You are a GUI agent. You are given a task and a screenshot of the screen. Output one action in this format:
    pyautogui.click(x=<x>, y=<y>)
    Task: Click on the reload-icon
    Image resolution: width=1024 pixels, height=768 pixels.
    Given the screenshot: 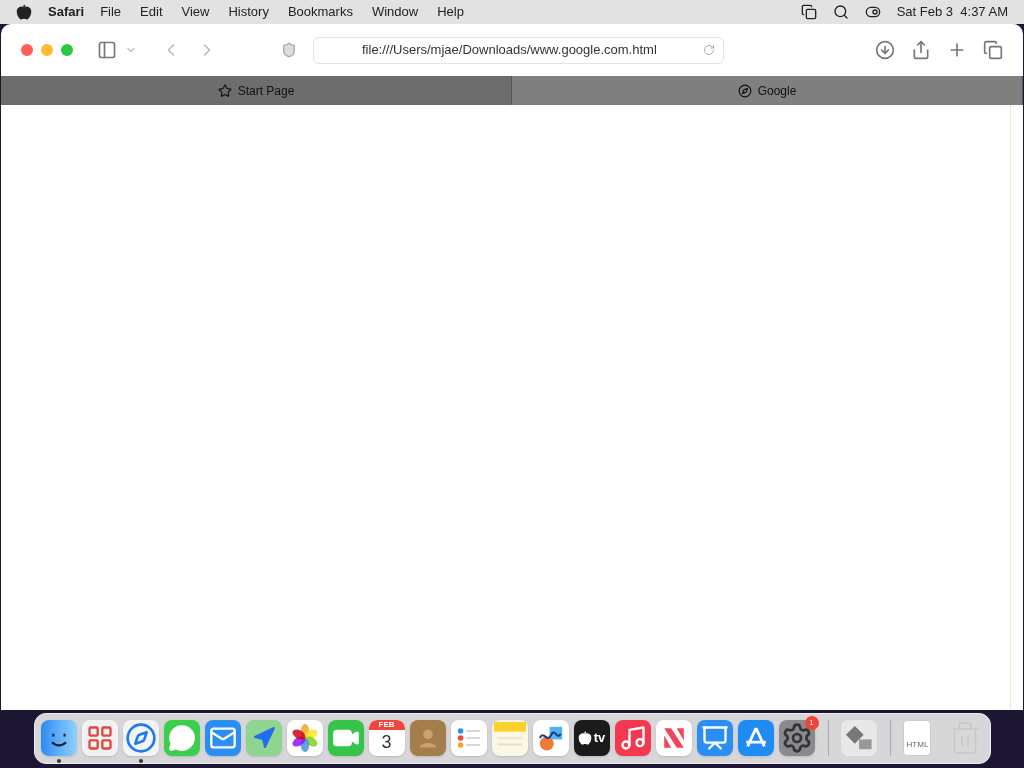 What is the action you would take?
    pyautogui.click(x=709, y=50)
    